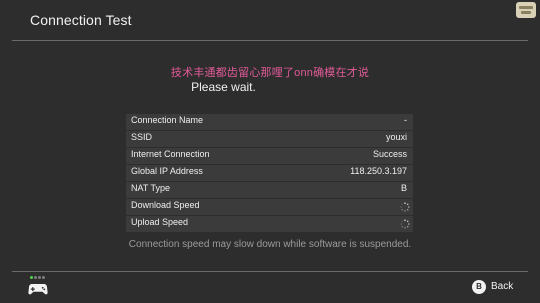 The width and height of the screenshot is (540, 303). What do you see at coordinates (142, 137) in the screenshot?
I see `ssid-label: SSID` at bounding box center [142, 137].